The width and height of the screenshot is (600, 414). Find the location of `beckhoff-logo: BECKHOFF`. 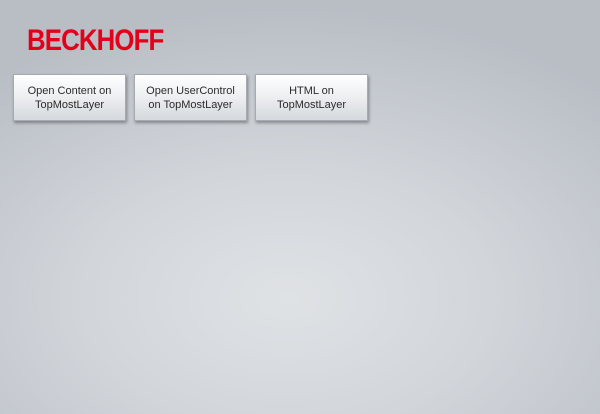

beckhoff-logo: BECKHOFF is located at coordinates (106, 41).